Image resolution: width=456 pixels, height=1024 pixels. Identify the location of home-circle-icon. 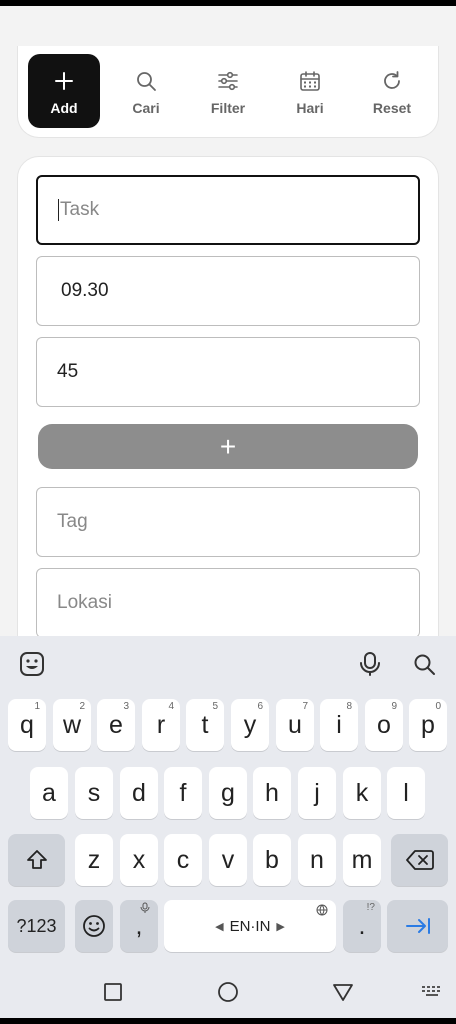
(228, 992).